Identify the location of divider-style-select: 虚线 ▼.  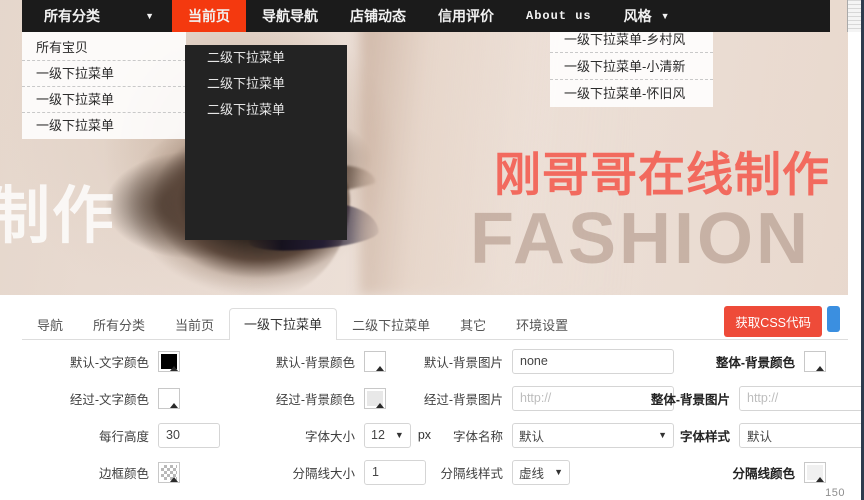
(541, 472).